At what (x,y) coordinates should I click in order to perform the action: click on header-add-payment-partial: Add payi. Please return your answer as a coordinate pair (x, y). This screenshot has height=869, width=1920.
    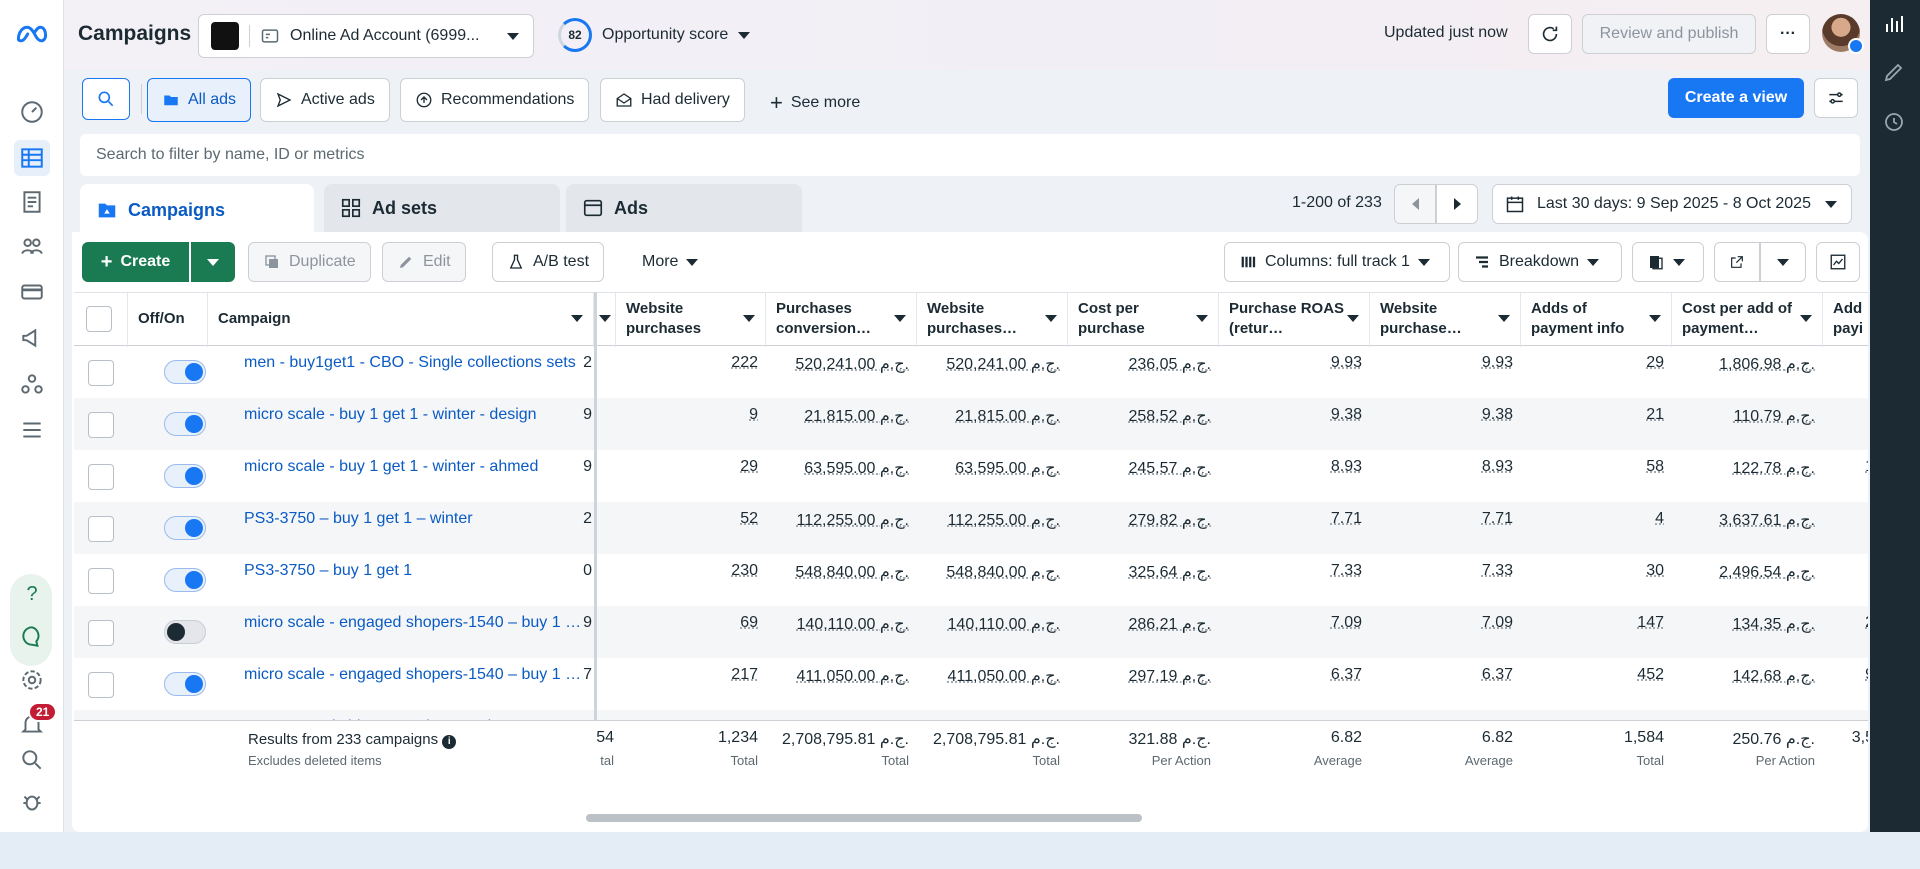
    Looking at the image, I should click on (1845, 320).